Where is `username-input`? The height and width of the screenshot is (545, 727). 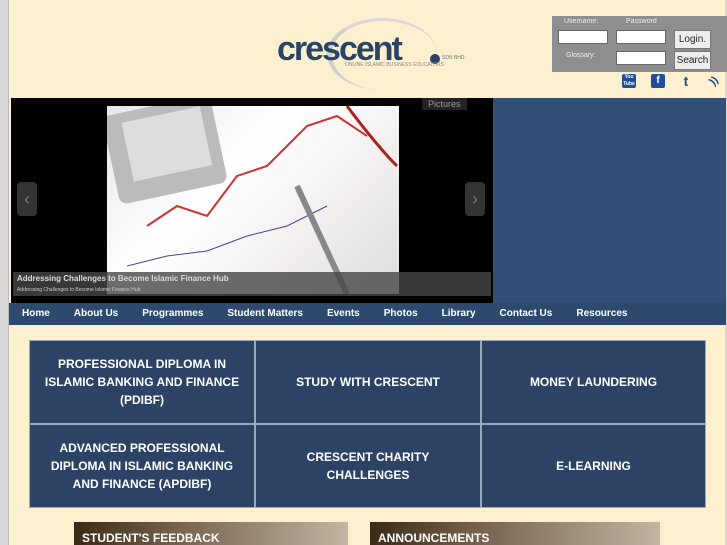
username-input is located at coordinates (583, 37).